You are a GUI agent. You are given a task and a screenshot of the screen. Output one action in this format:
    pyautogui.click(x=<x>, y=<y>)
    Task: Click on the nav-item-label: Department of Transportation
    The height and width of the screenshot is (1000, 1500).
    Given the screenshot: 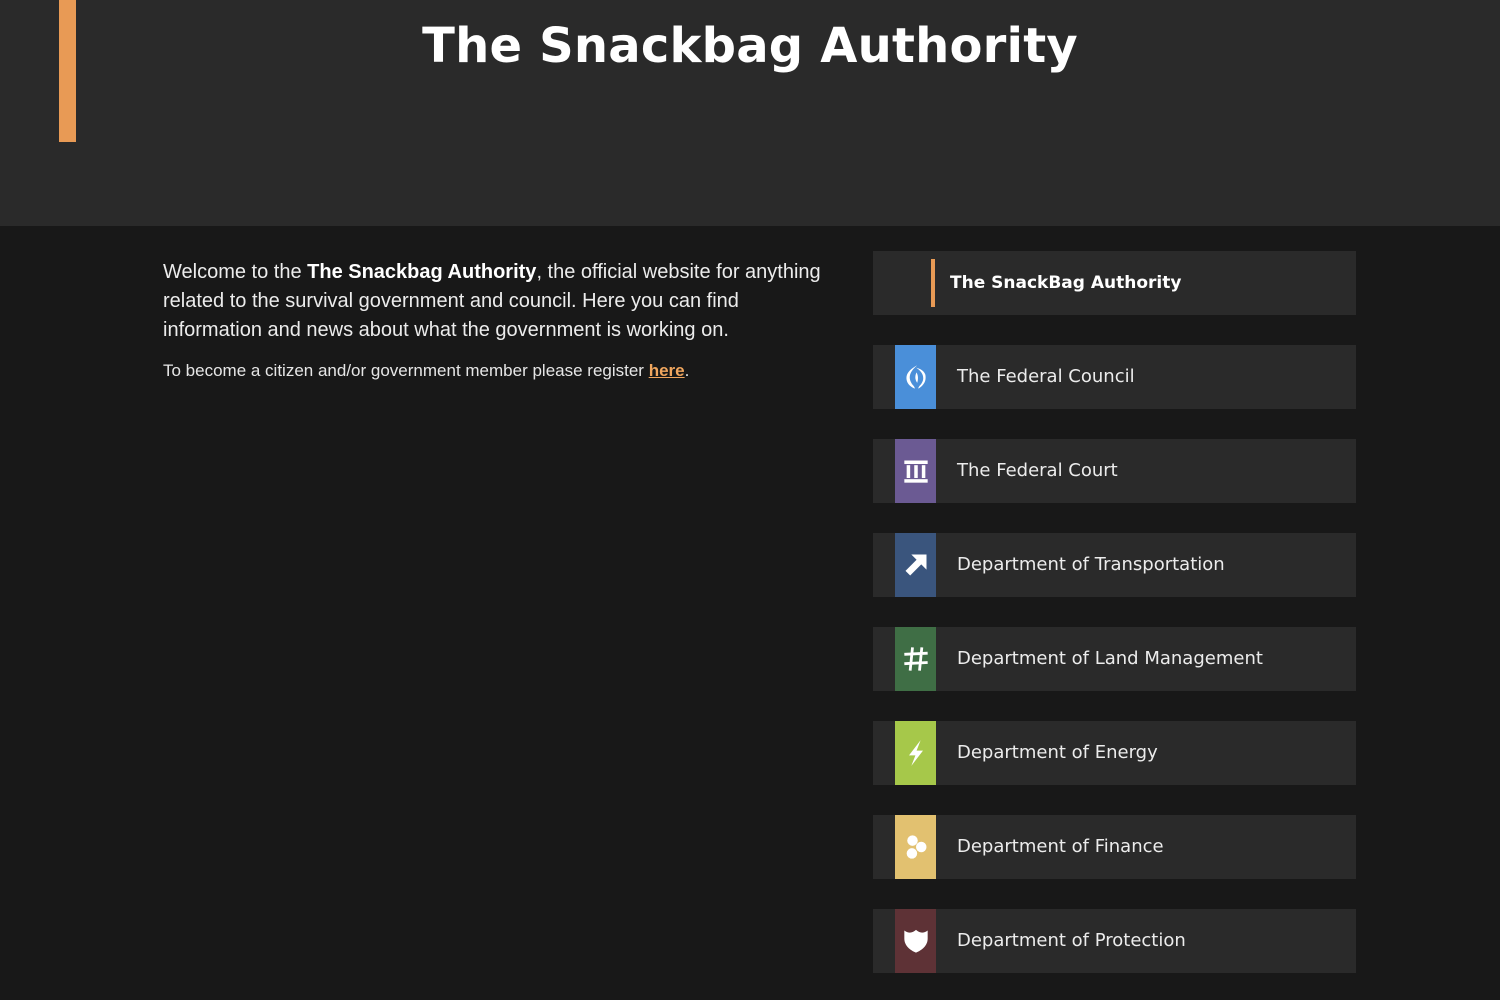 What is the action you would take?
    pyautogui.click(x=1091, y=564)
    